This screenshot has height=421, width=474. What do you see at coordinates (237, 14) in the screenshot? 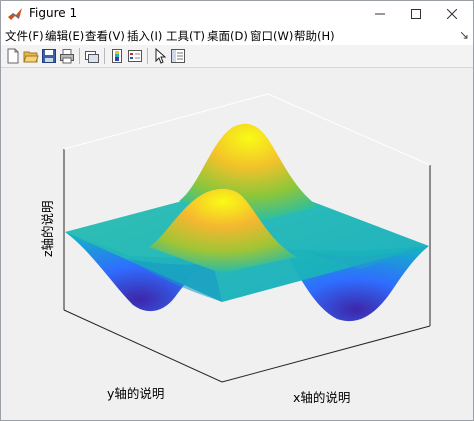
I see `title-bar: Figure 1` at bounding box center [237, 14].